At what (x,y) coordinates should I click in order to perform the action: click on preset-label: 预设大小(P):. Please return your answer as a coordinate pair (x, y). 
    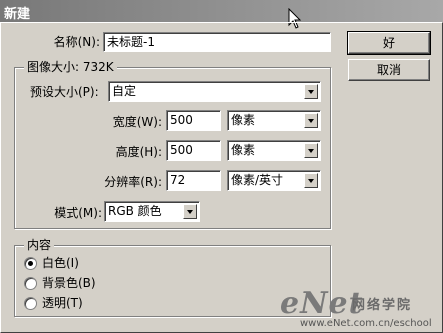
    Looking at the image, I should click on (64, 92).